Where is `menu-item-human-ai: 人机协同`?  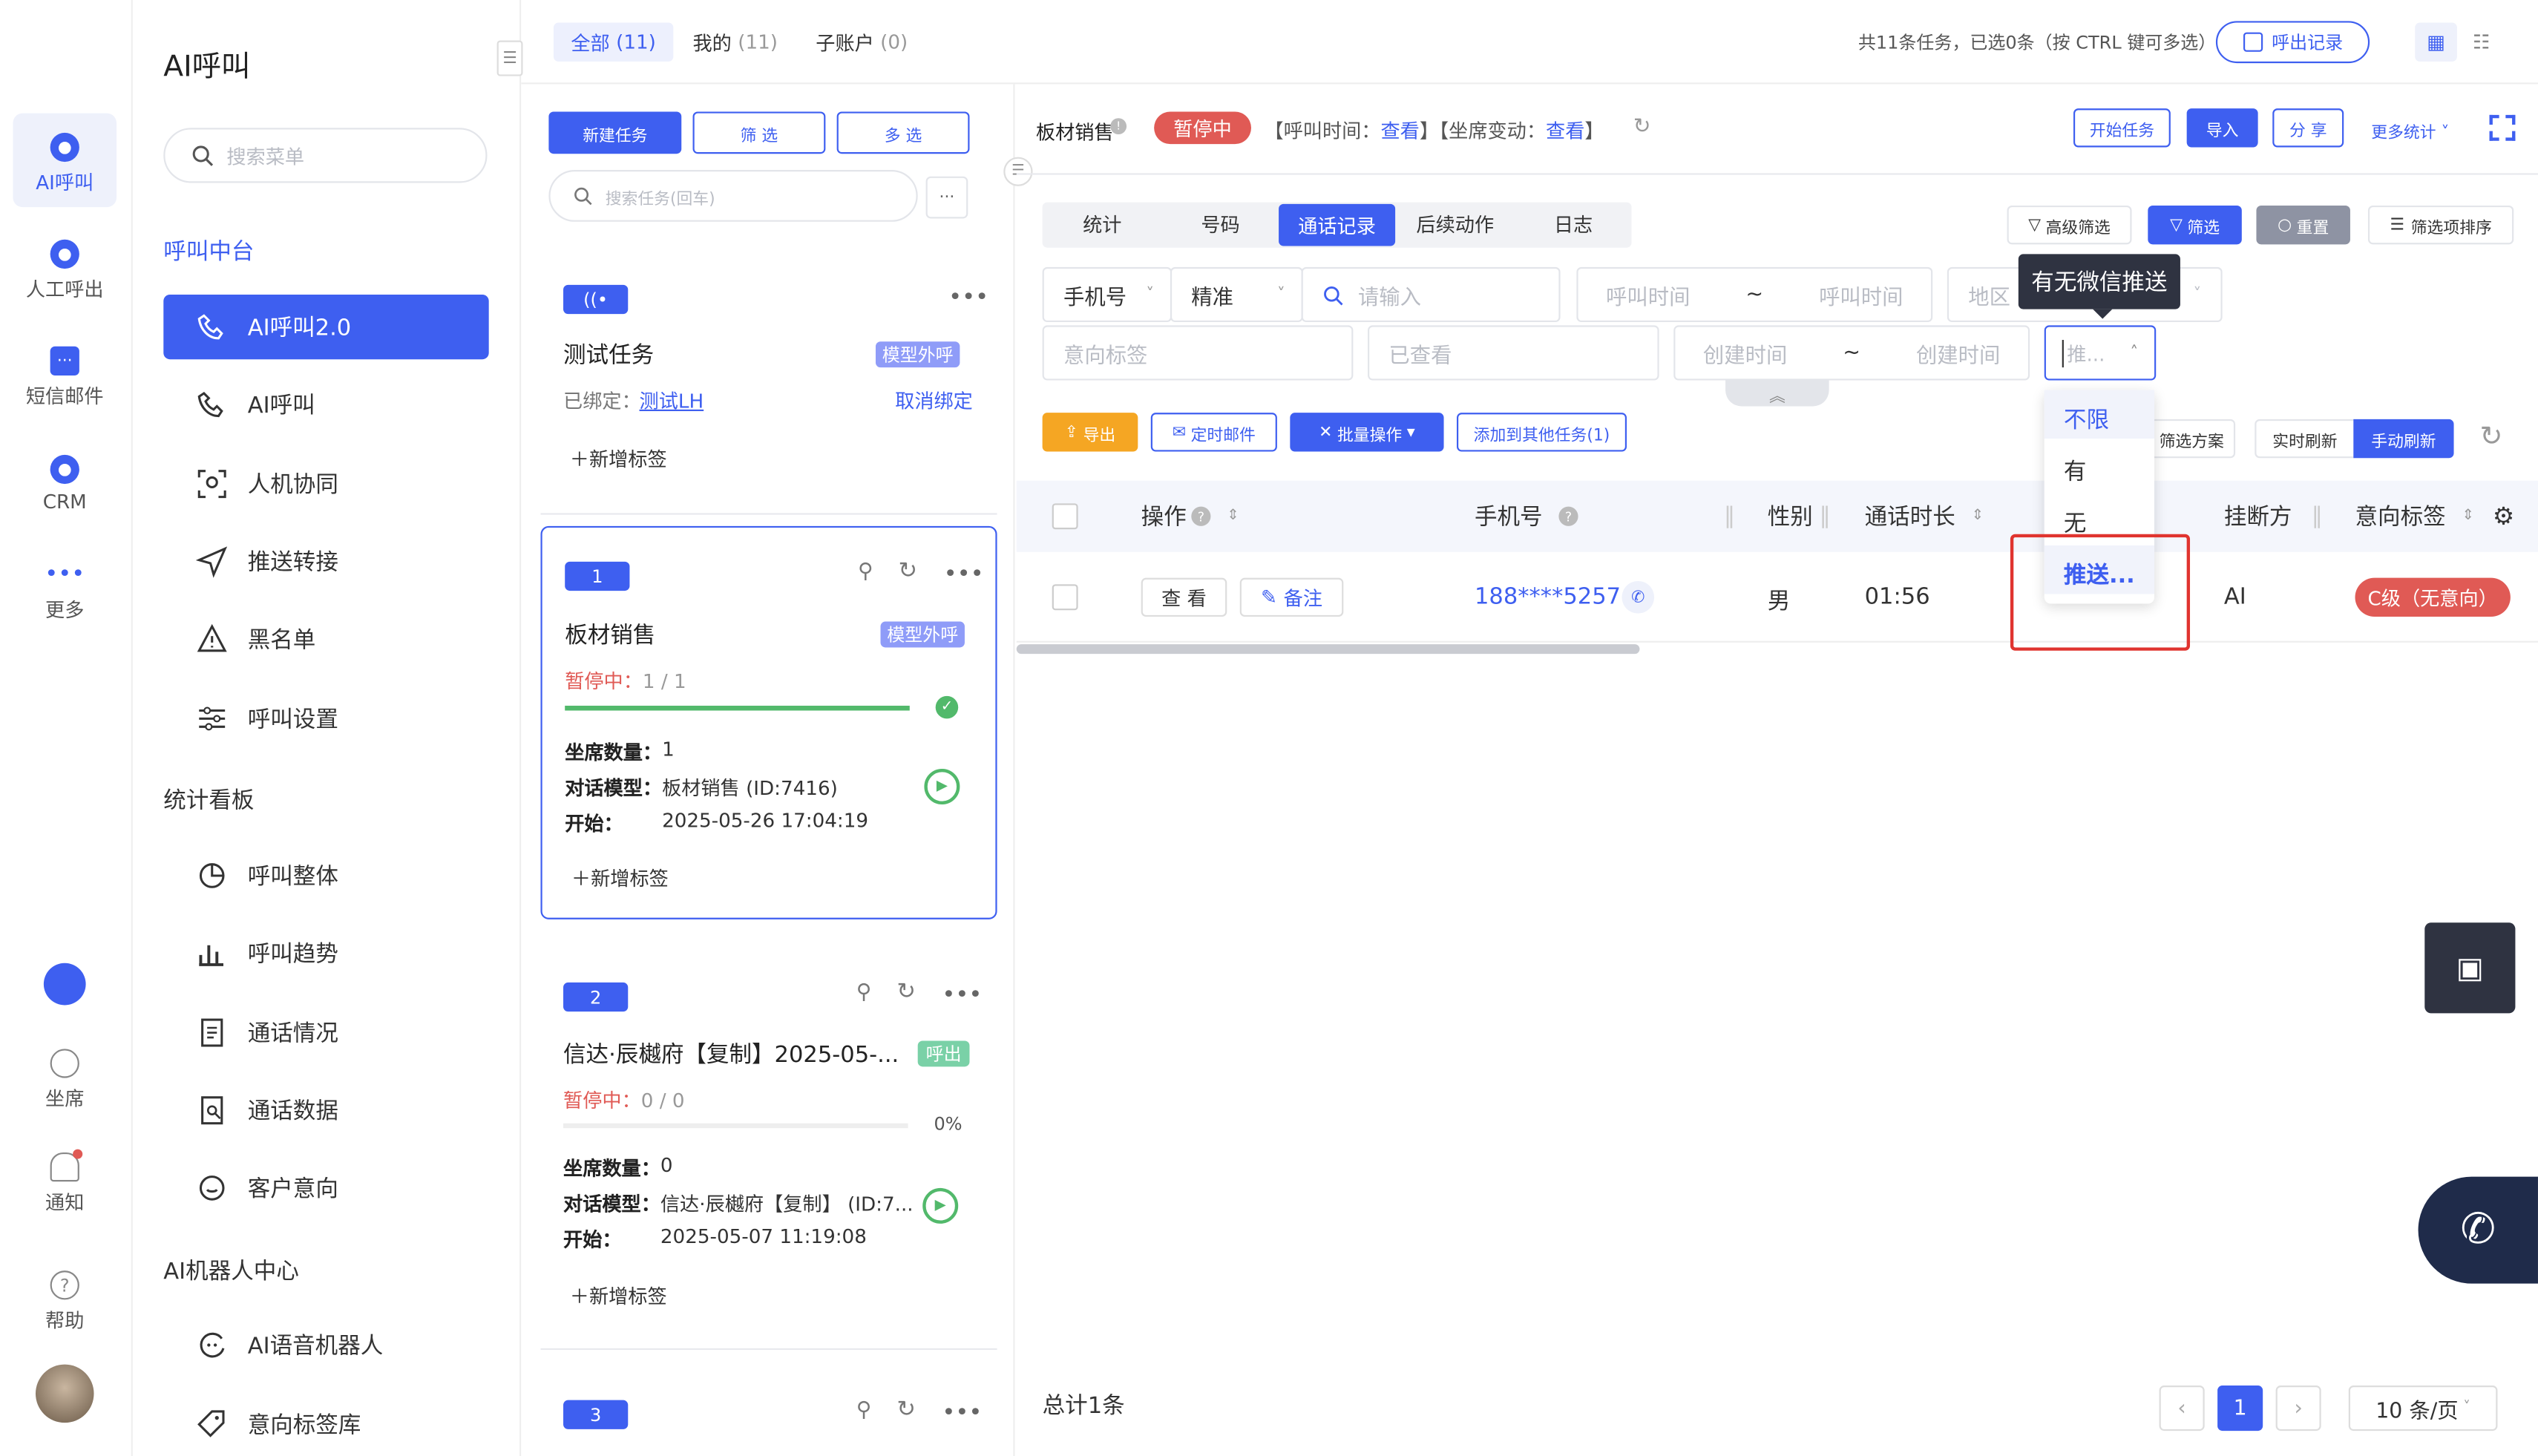 menu-item-human-ai: 人机协同 is located at coordinates (325, 485).